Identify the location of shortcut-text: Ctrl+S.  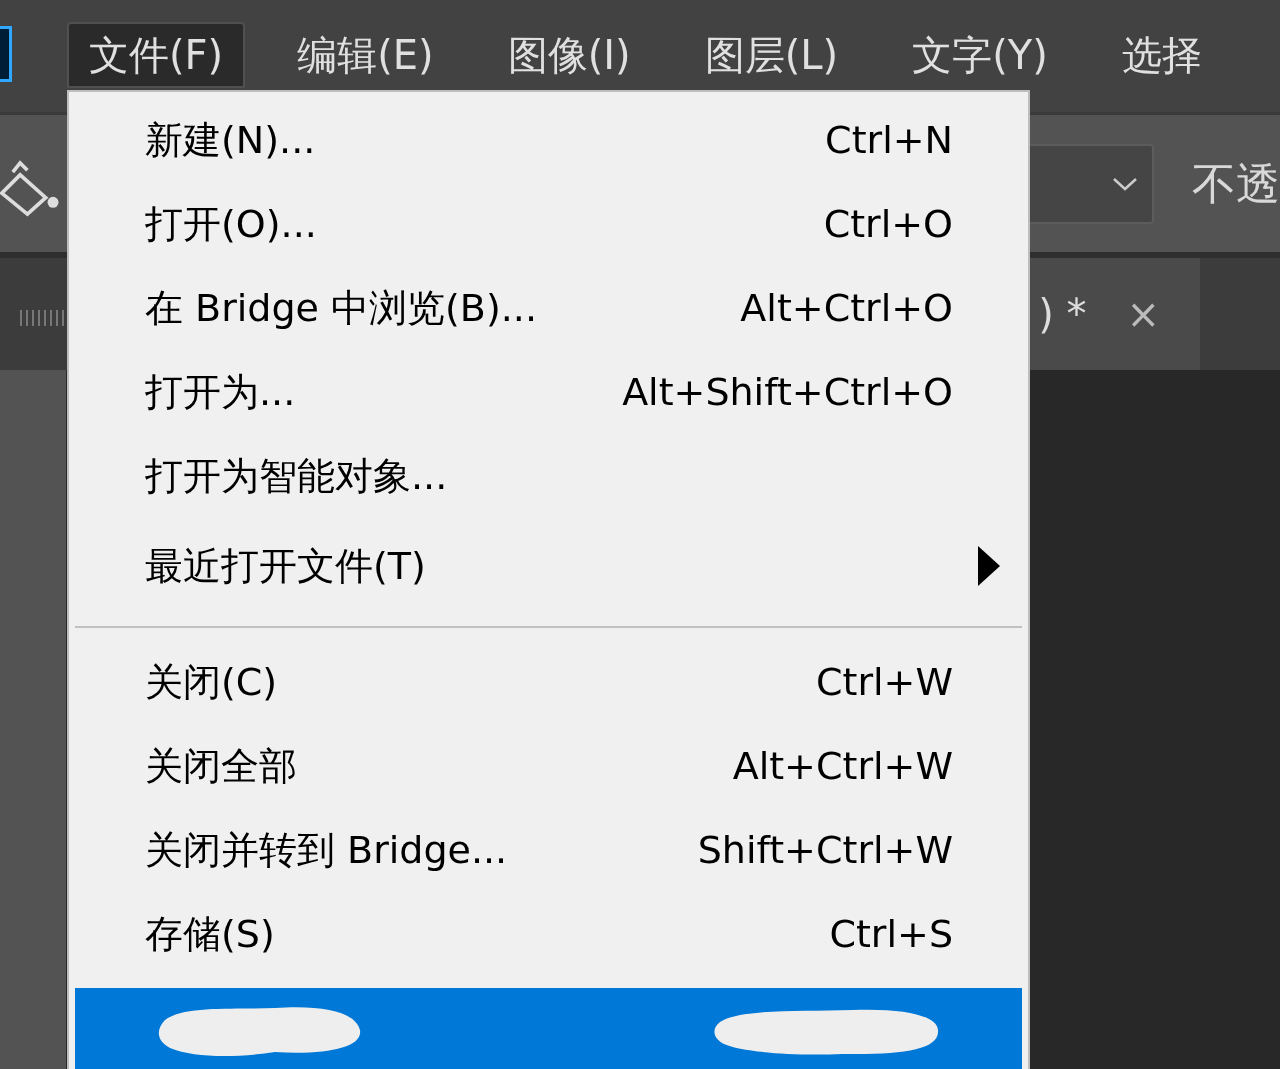
(891, 934).